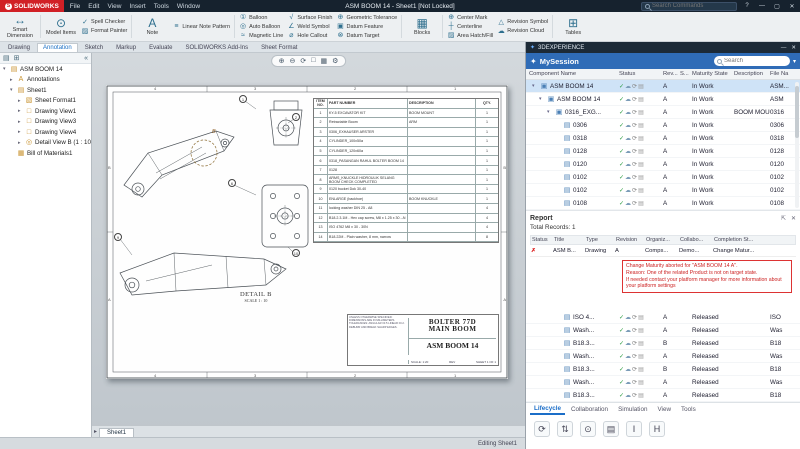 Image resolution: width=800 pixels, height=449 pixels. What do you see at coordinates (663, 203) in the screenshot?
I see `component-row: ▤ 0108 ✓ ☁ ⟳ ▤ A In Work 0108` at bounding box center [663, 203].